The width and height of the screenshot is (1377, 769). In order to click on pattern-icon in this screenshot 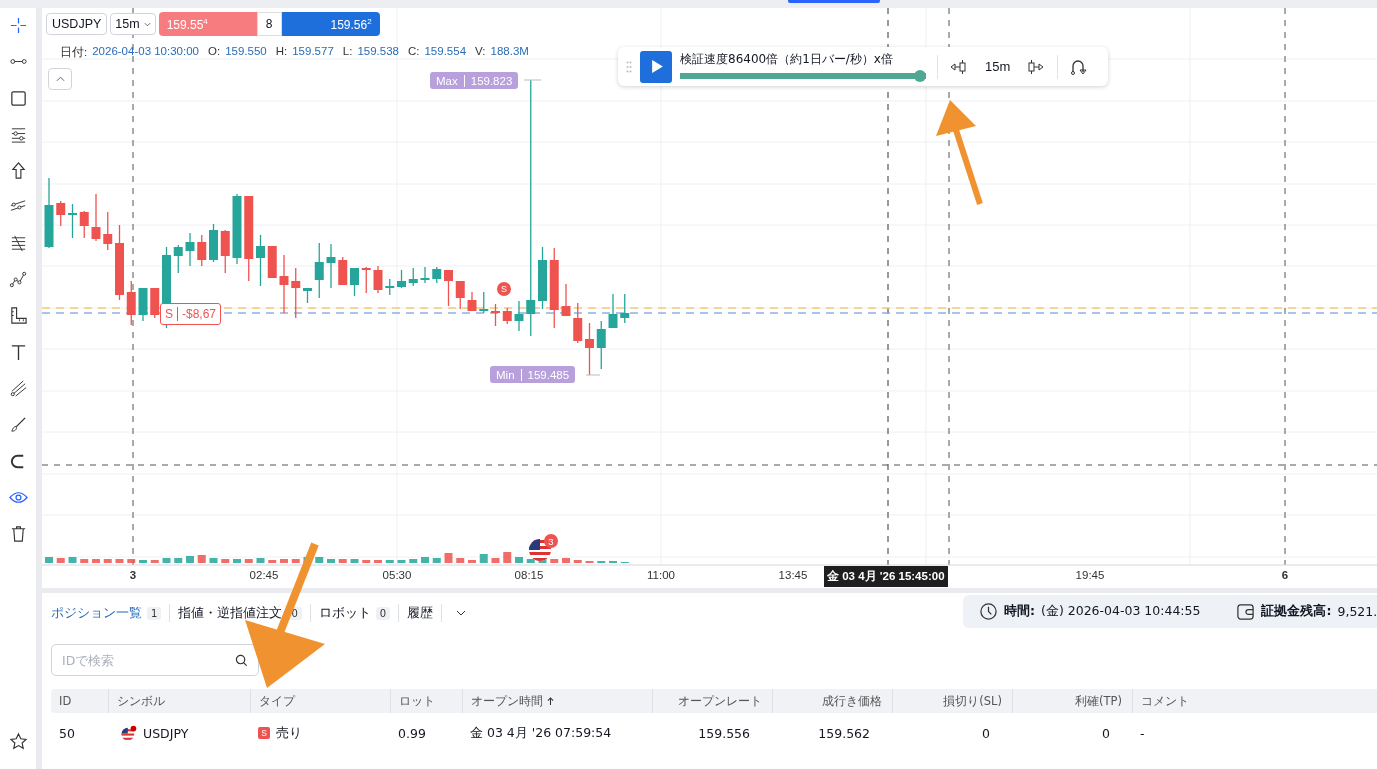, I will do `click(18, 280)`.